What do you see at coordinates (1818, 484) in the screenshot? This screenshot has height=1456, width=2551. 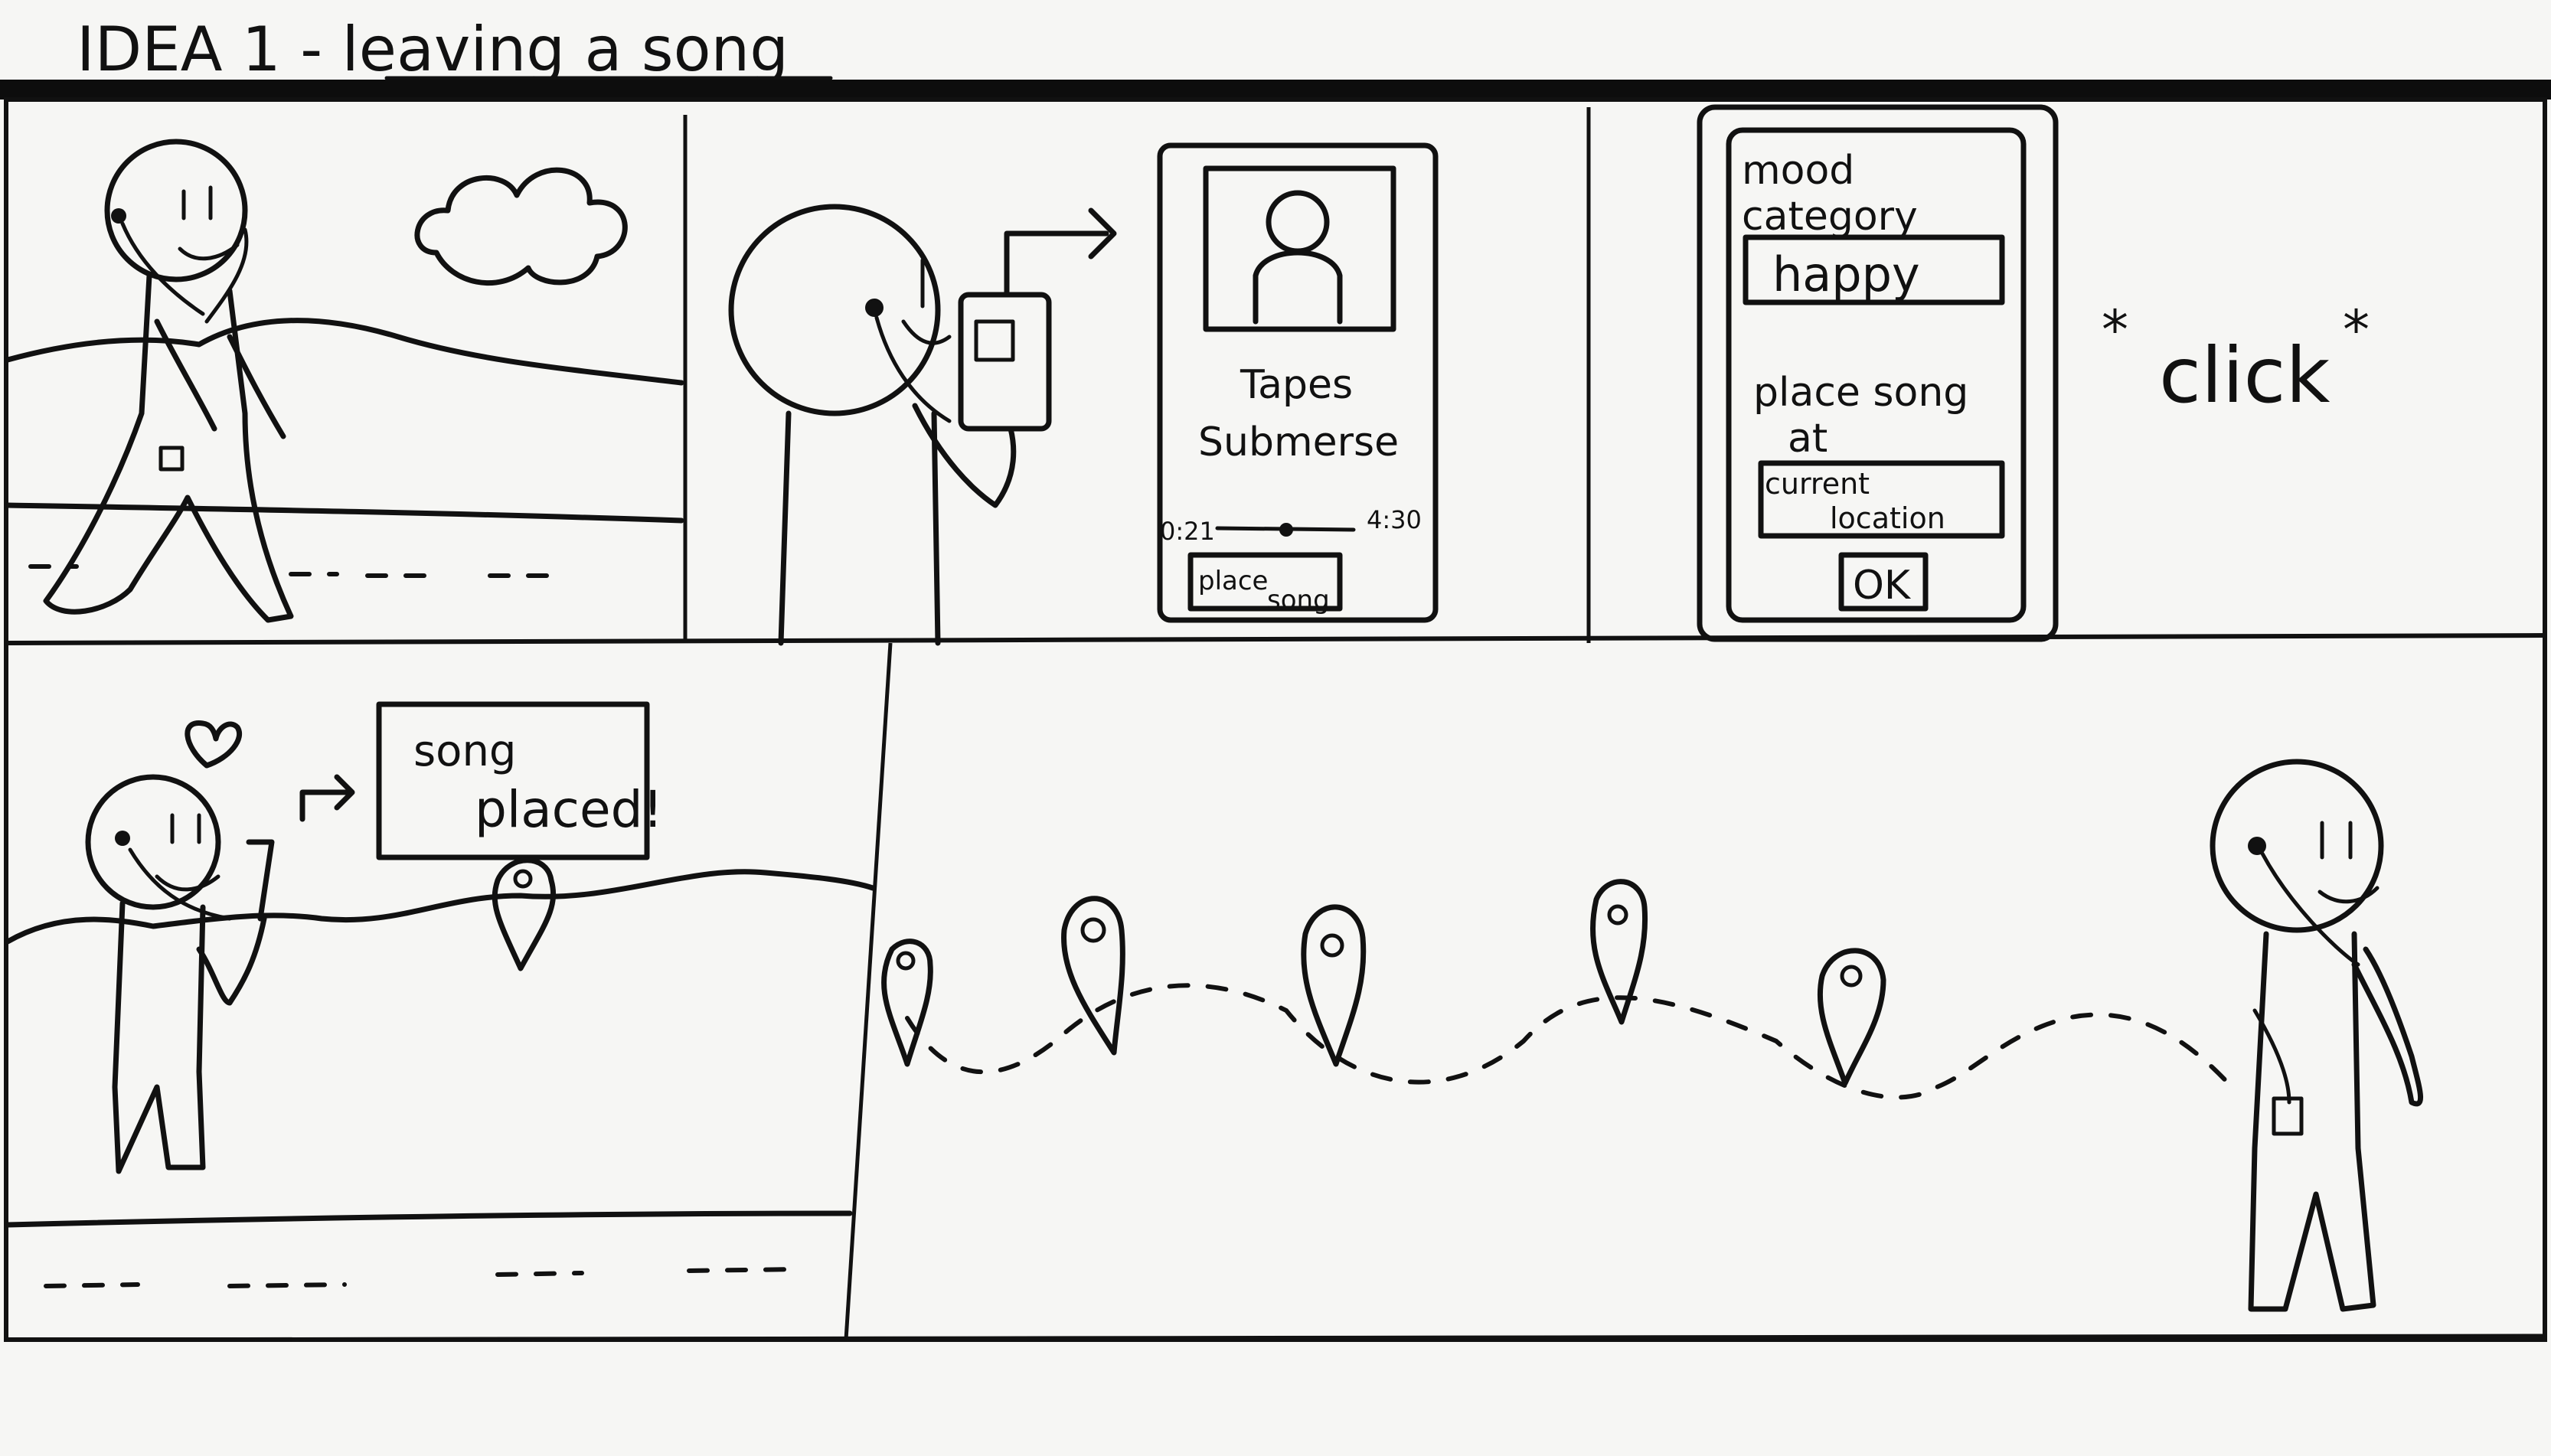 I see `location-value-1: current` at bounding box center [1818, 484].